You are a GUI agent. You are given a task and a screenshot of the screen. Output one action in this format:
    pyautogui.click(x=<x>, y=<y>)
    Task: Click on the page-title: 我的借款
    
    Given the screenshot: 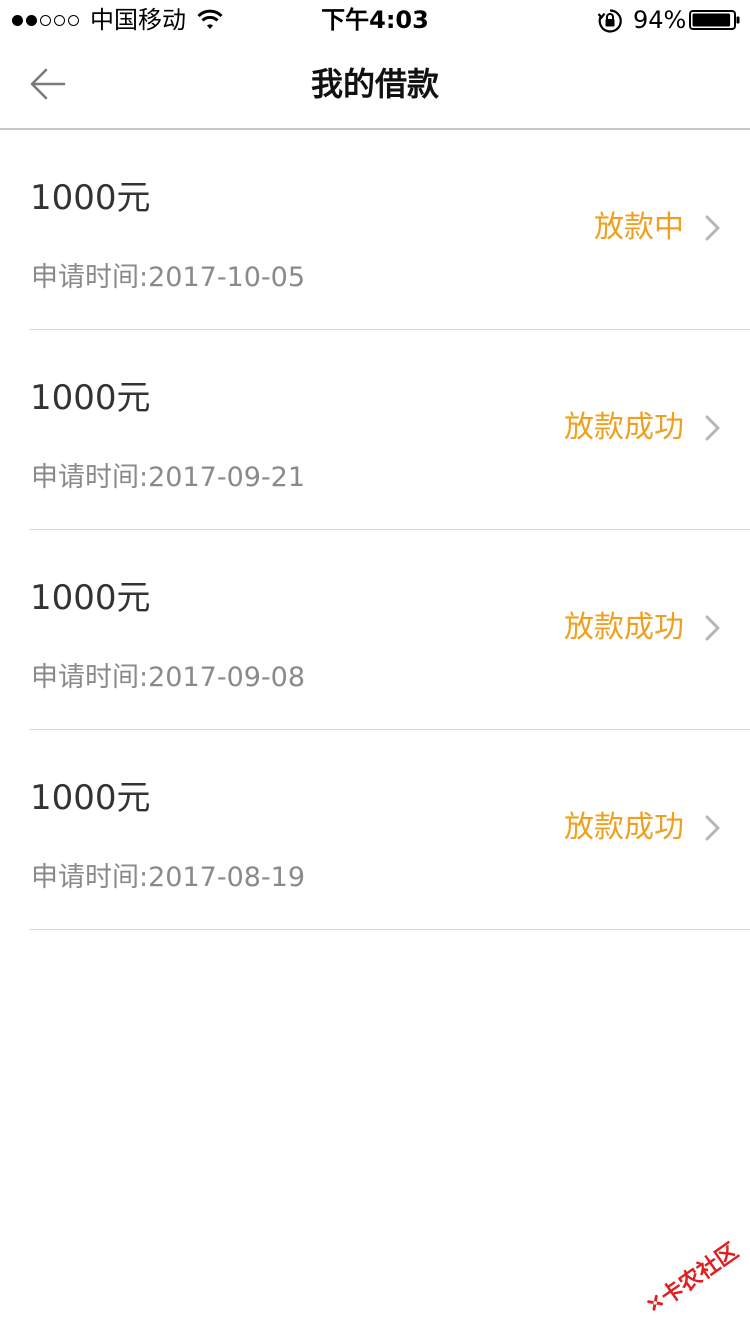 What is the action you would take?
    pyautogui.click(x=374, y=84)
    